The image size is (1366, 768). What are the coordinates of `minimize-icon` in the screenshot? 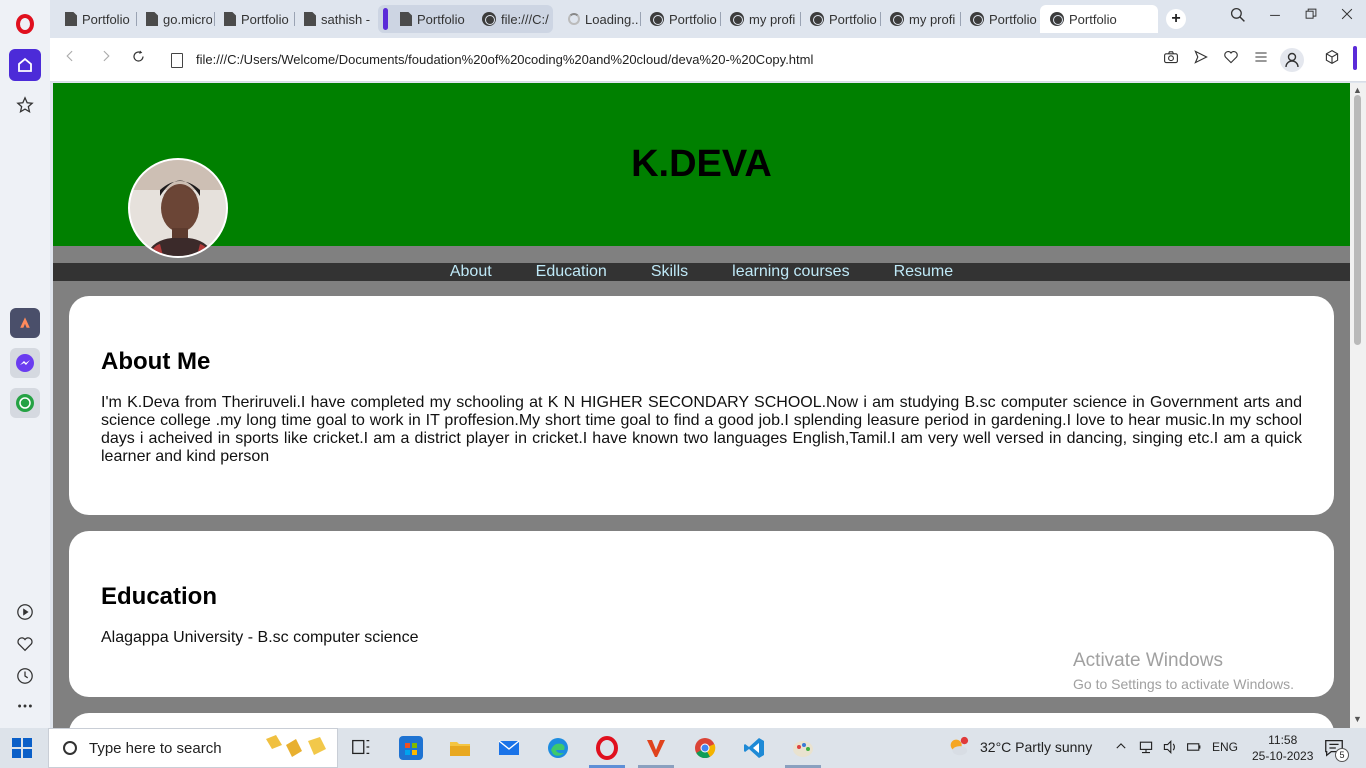 It's located at (1275, 16).